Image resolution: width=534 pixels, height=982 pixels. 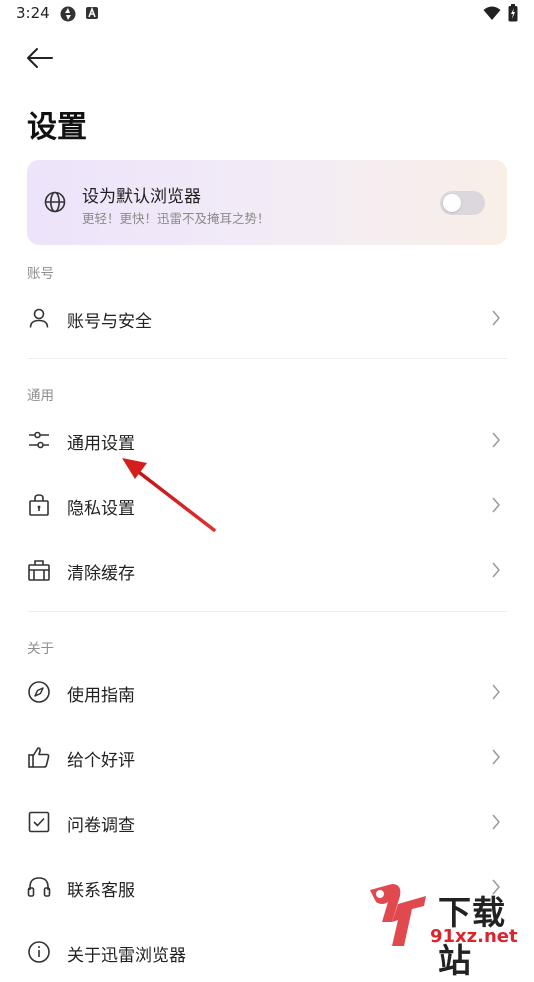 What do you see at coordinates (101, 826) in the screenshot?
I see `row-label: 问卷调查` at bounding box center [101, 826].